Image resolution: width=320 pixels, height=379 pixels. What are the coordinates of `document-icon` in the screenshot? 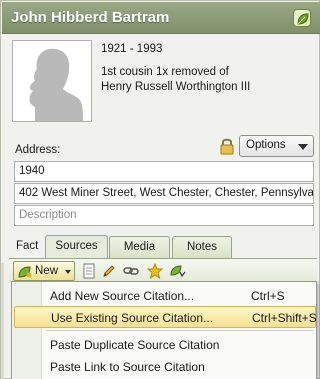 It's located at (89, 271).